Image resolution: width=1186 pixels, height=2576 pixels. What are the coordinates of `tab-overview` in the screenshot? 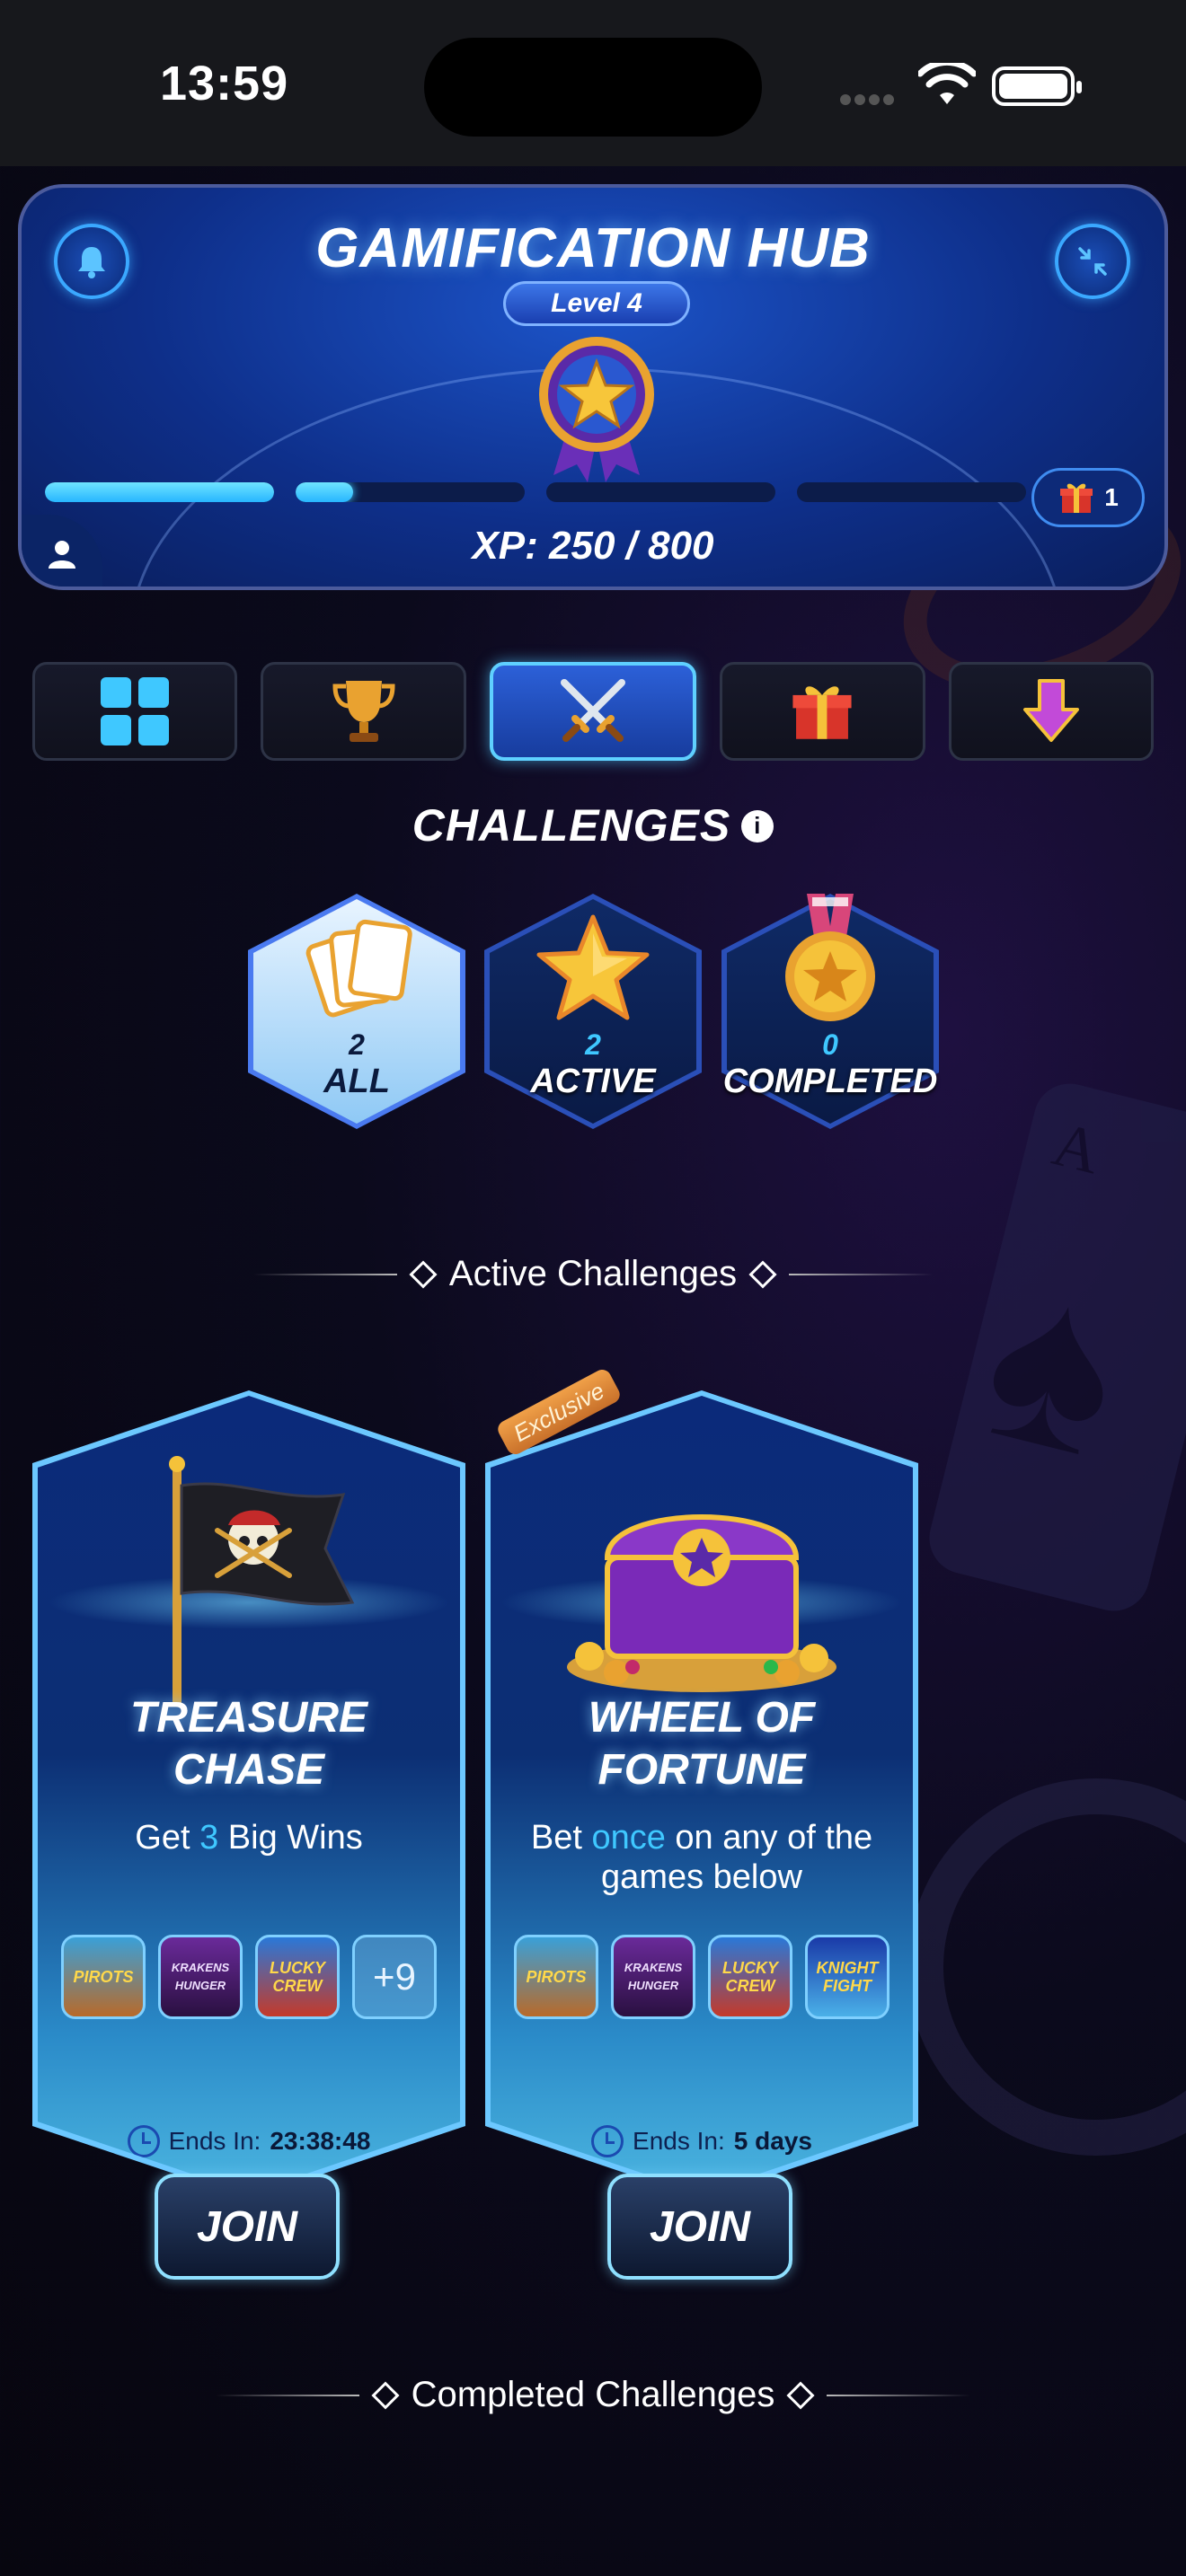 It's located at (135, 711).